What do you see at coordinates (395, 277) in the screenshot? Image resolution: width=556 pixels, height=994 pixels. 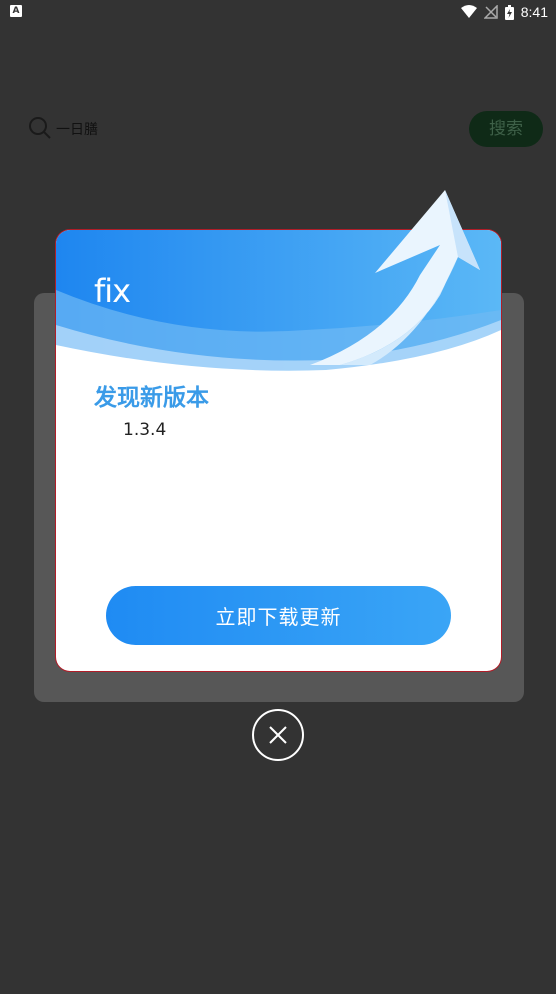 I see `upward-arrow-icon` at bounding box center [395, 277].